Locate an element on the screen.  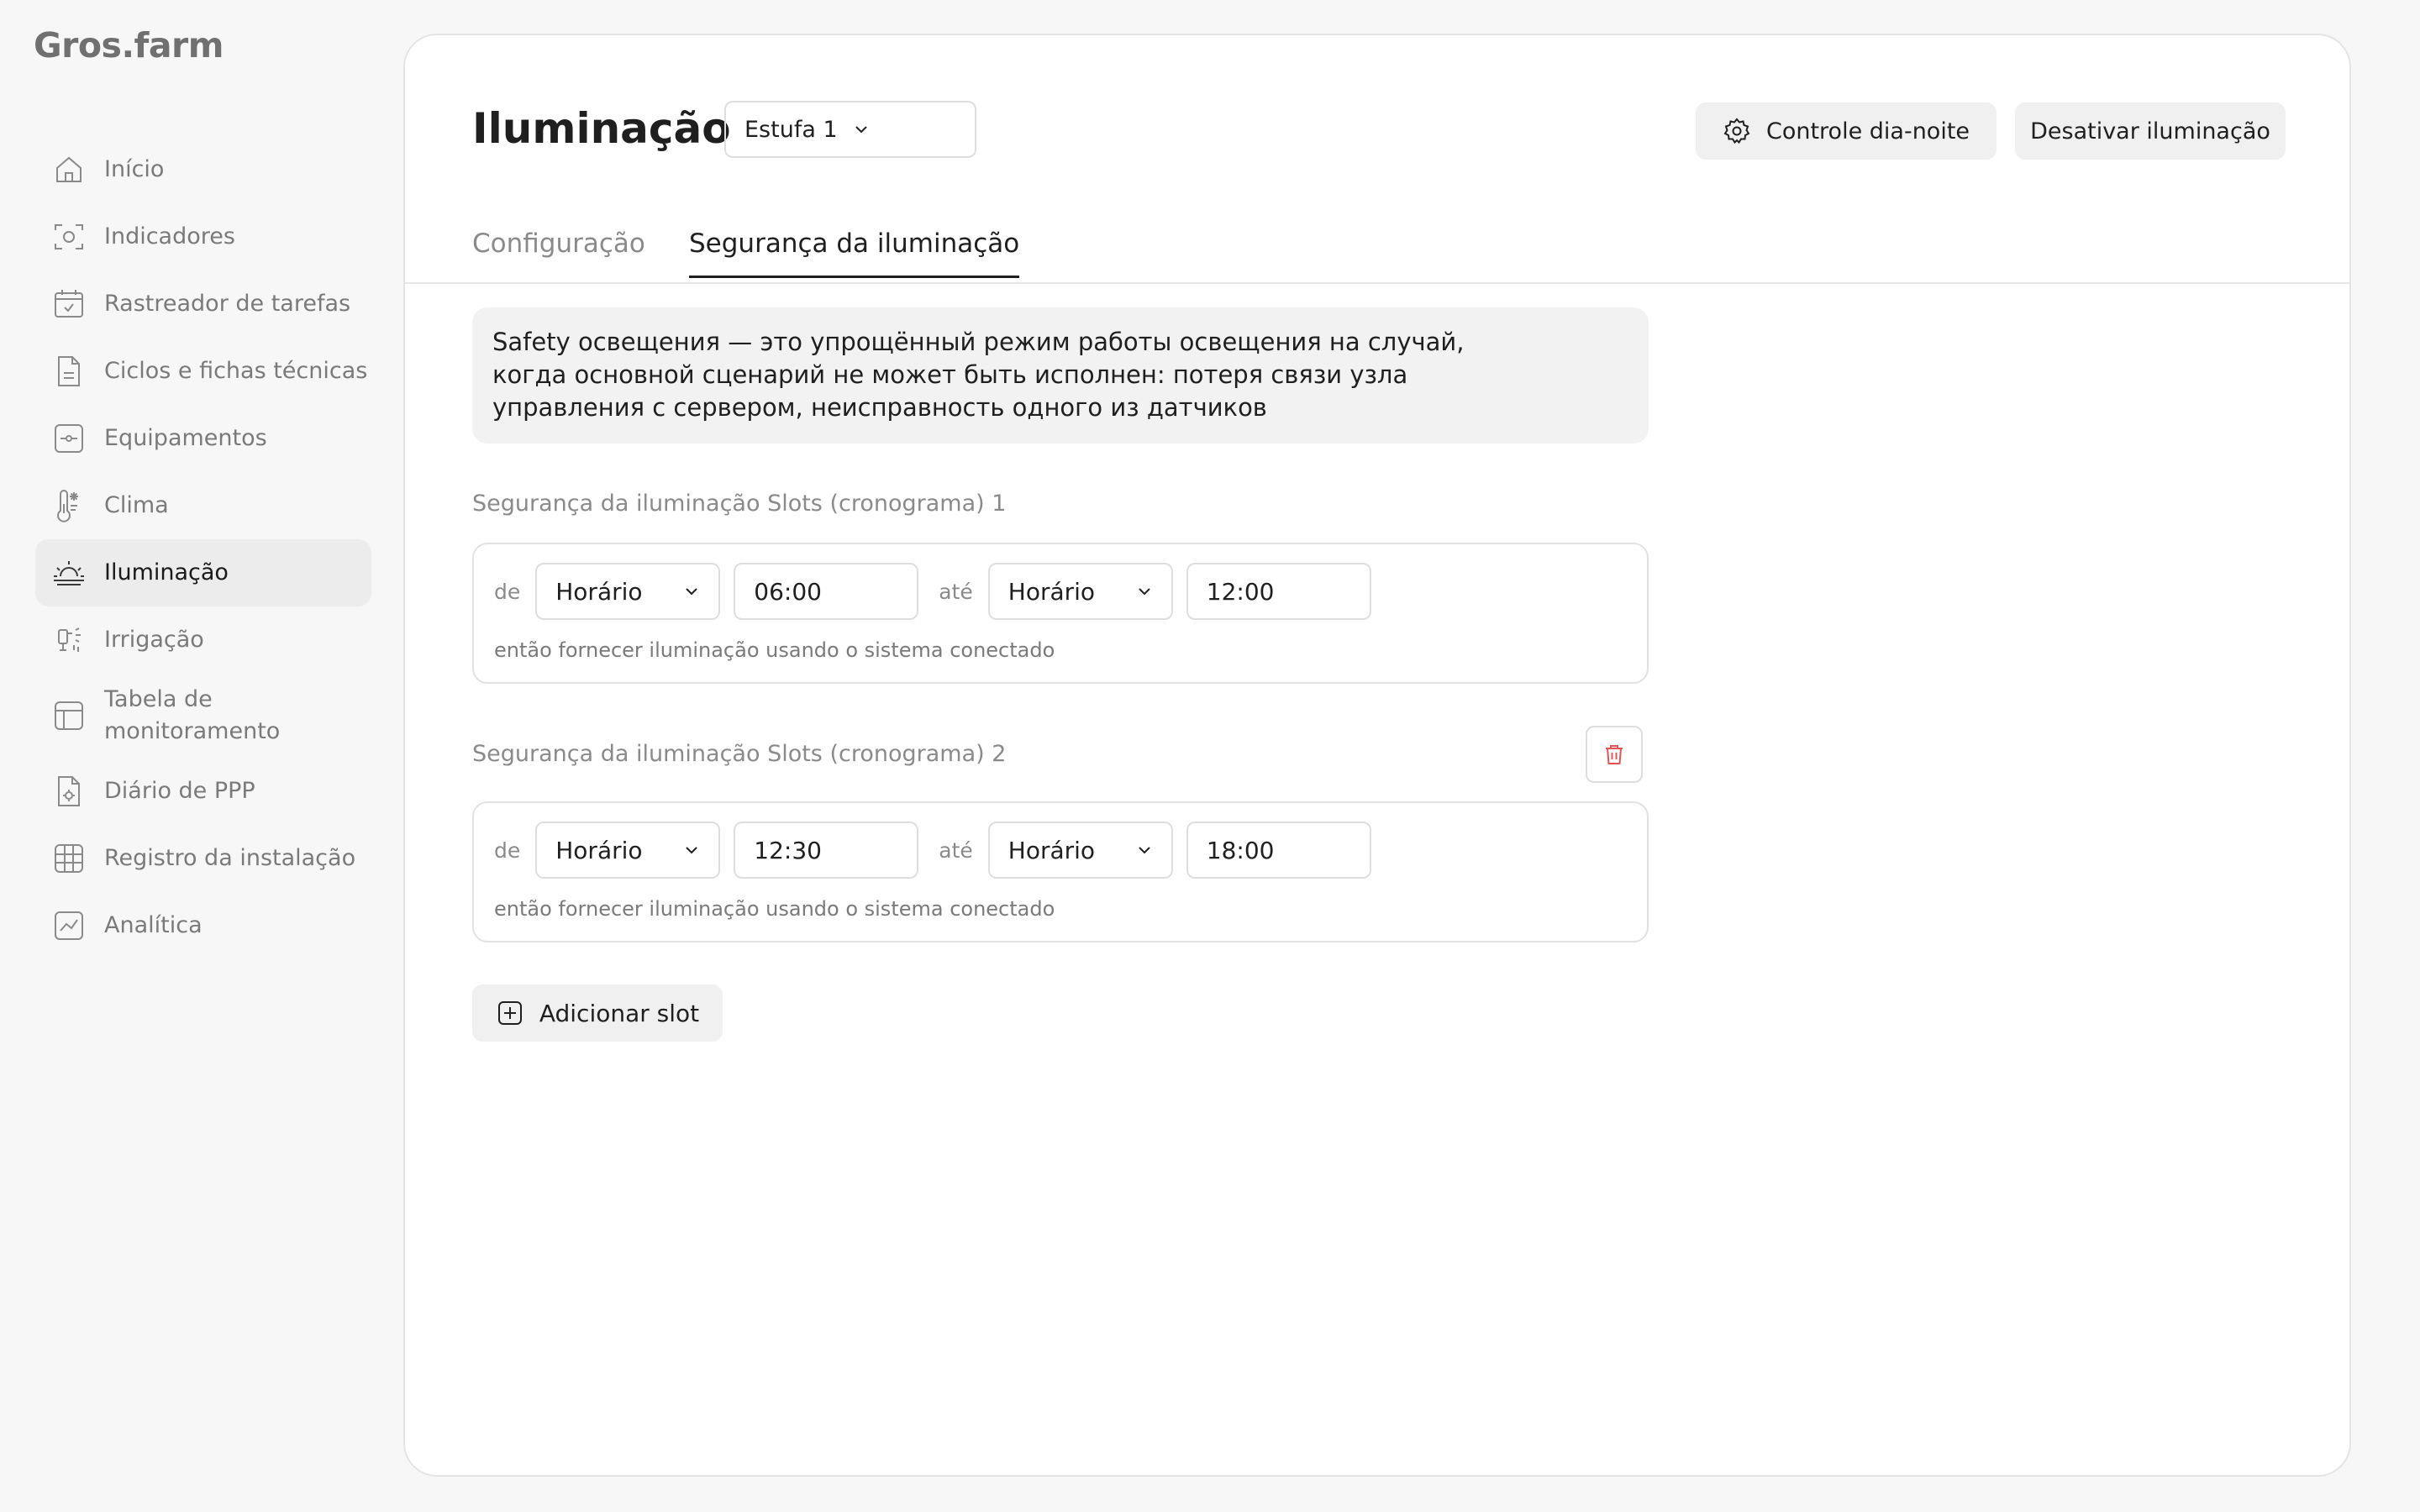
chart-icon is located at coordinates (69, 925).